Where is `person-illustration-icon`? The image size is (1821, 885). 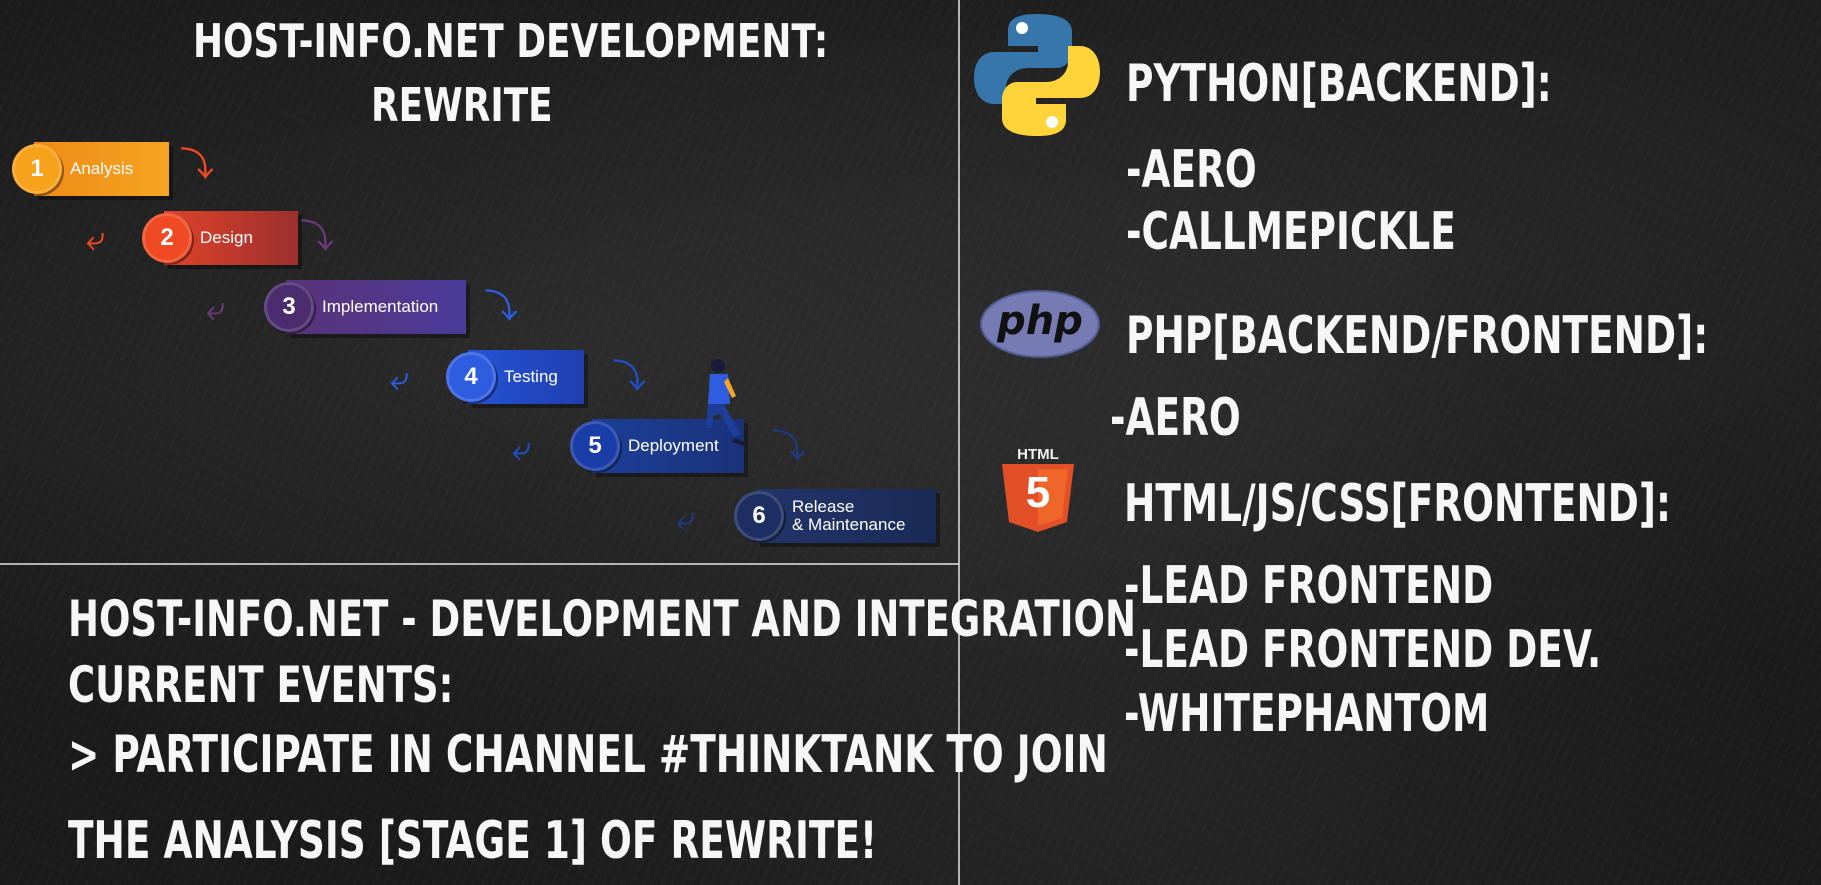
person-illustration-icon is located at coordinates (726, 402).